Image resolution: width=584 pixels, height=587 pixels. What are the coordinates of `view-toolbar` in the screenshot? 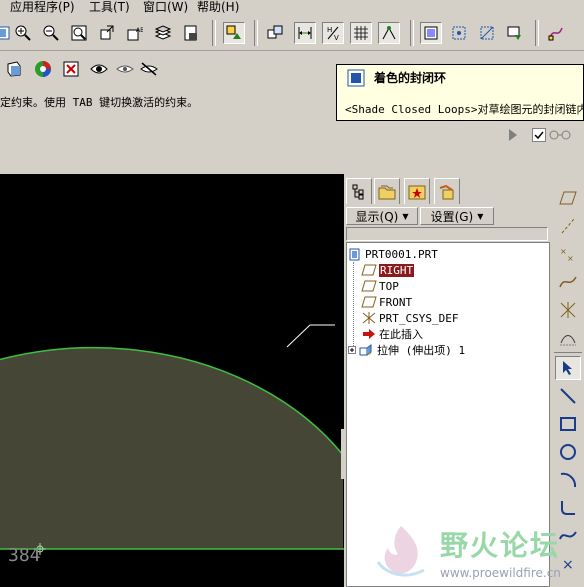 It's located at (168, 69).